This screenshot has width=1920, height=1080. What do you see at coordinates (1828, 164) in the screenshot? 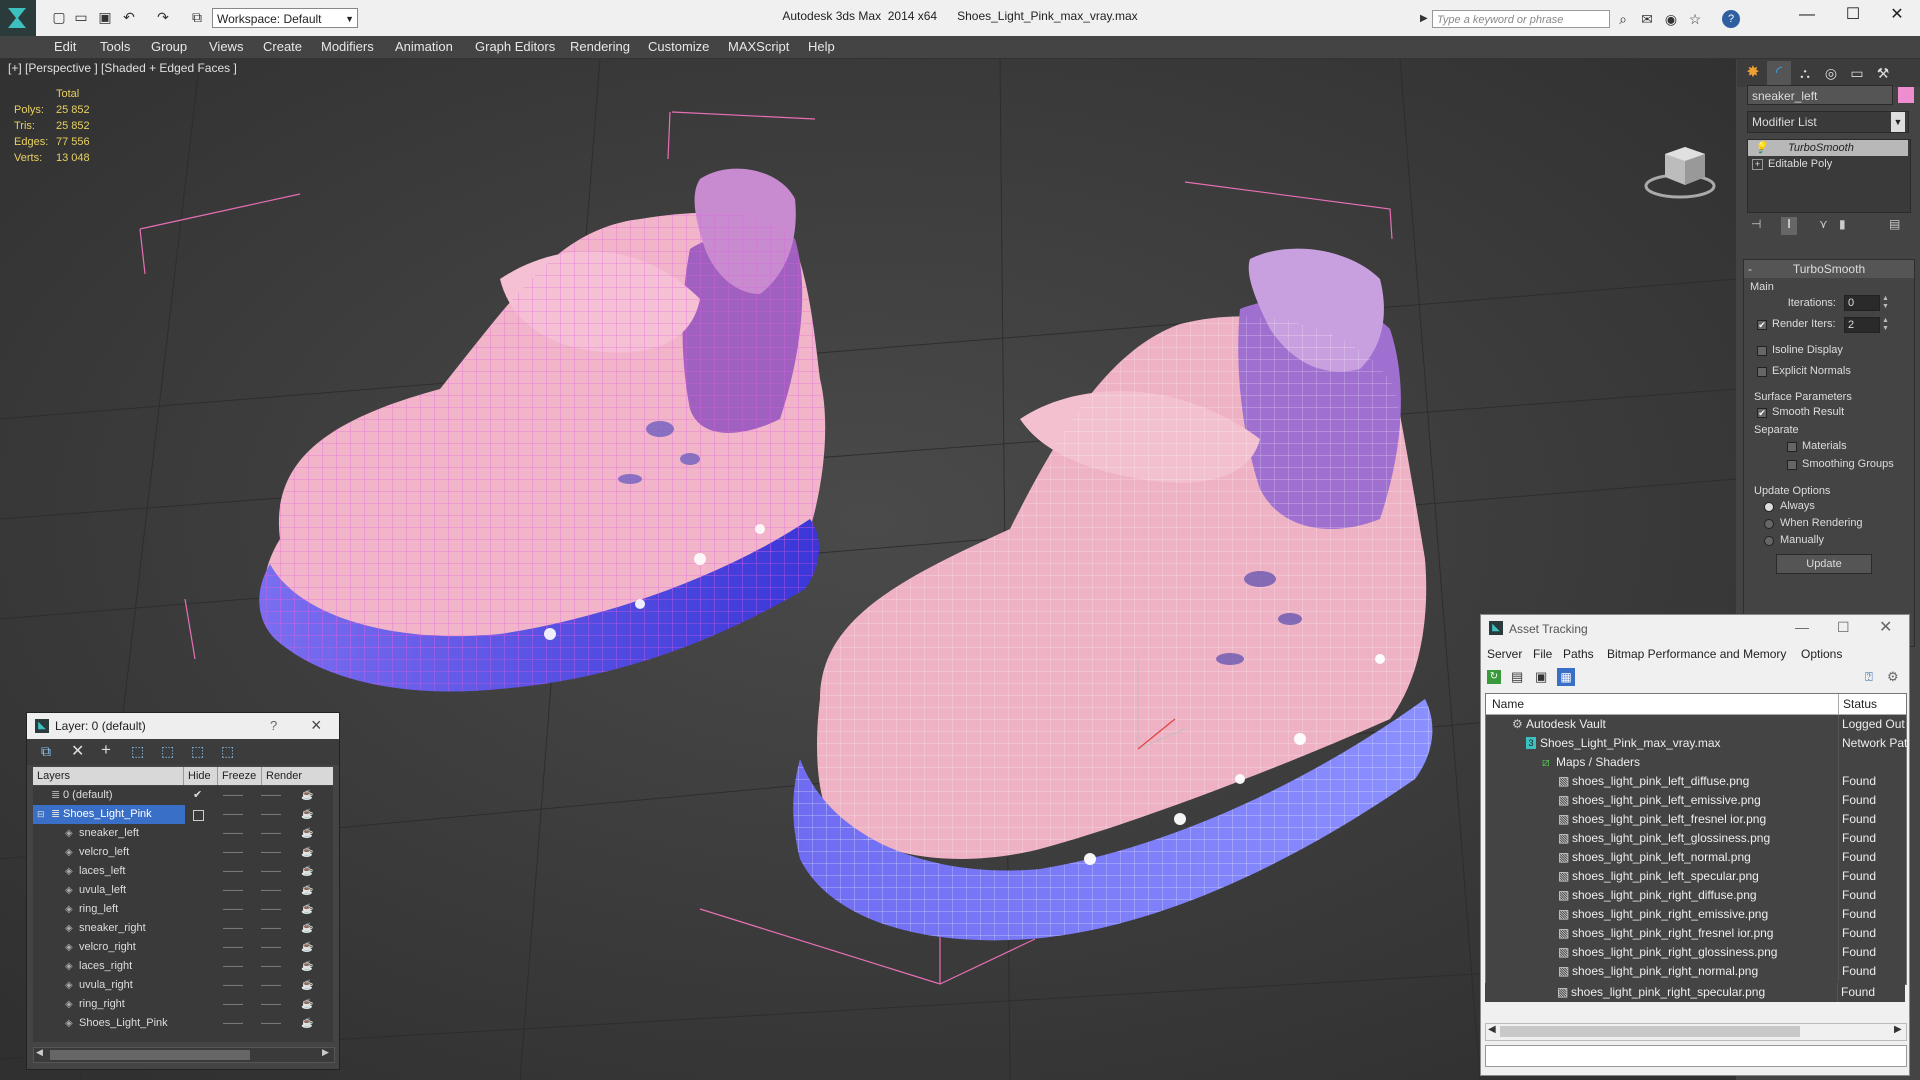
I see `stack-item-editable-poly: + Editable Poly` at bounding box center [1828, 164].